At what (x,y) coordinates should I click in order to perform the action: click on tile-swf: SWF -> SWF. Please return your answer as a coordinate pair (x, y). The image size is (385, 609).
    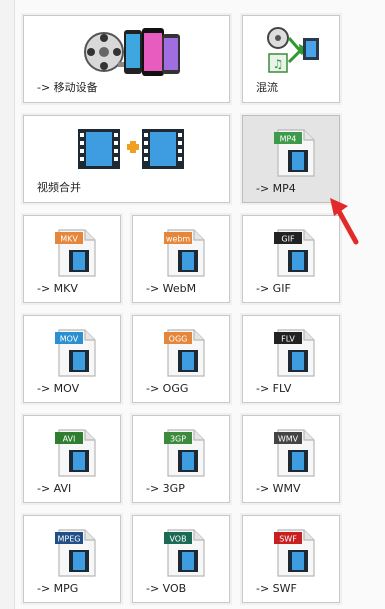
    Looking at the image, I should click on (291, 559).